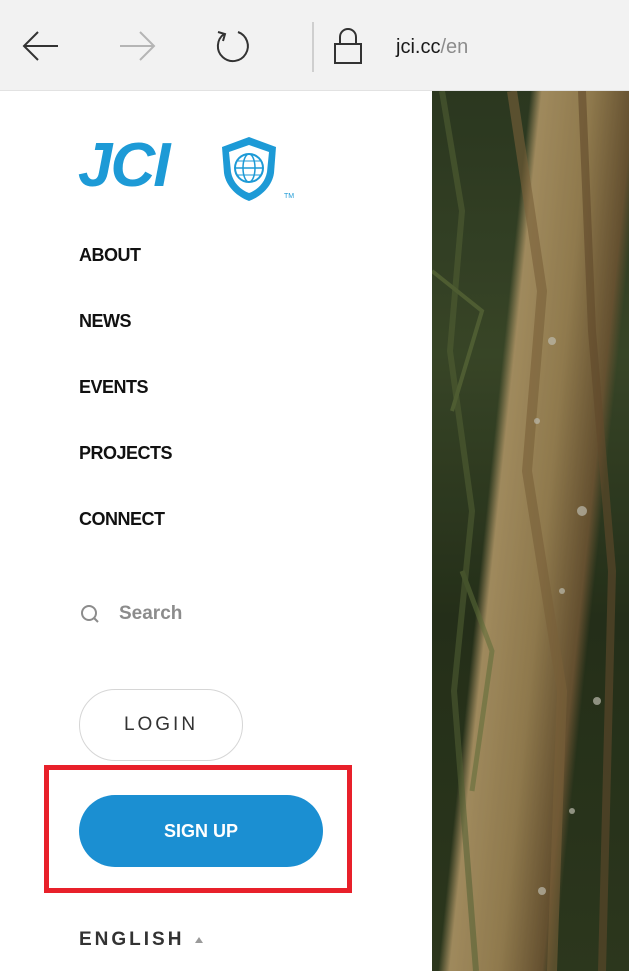 The image size is (629, 971). I want to click on address-bar: jci.cc/en, so click(432, 47).